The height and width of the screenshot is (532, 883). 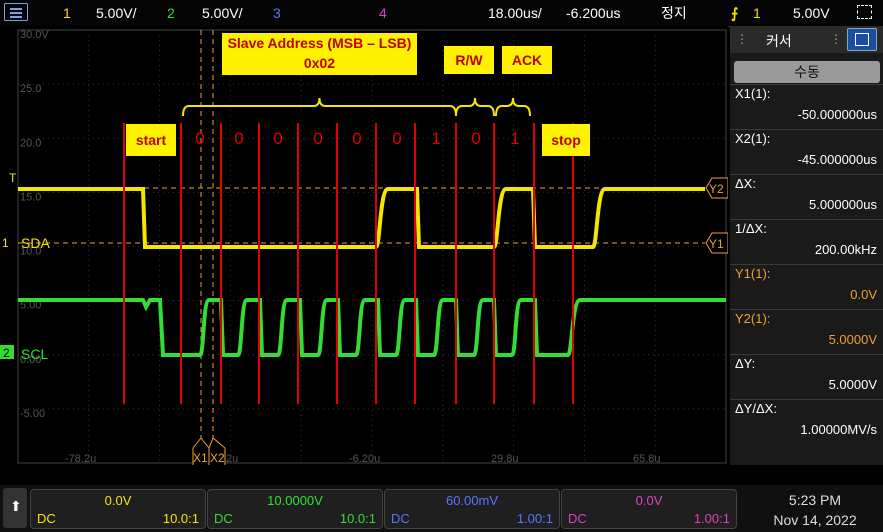 I want to click on trigger-marker: T, so click(x=13, y=178).